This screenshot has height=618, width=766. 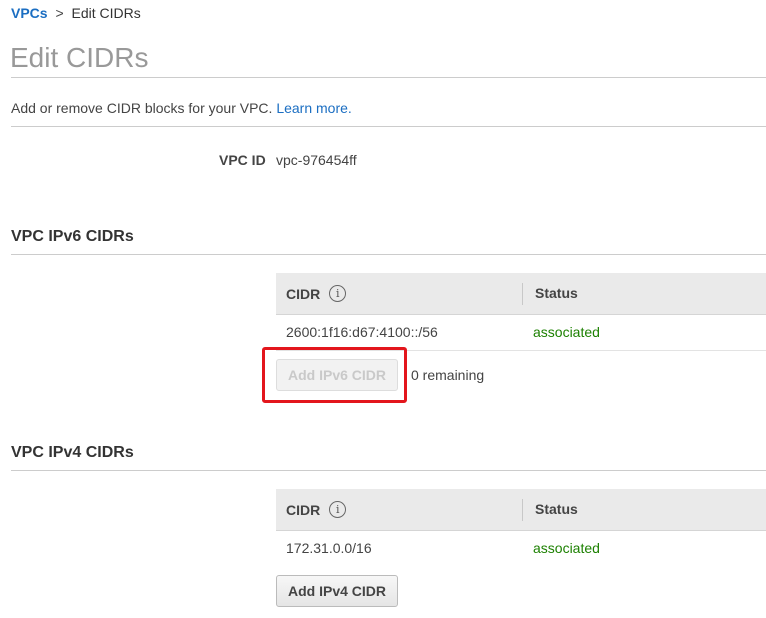 I want to click on page-title: Edit CIDRs, so click(x=79, y=57).